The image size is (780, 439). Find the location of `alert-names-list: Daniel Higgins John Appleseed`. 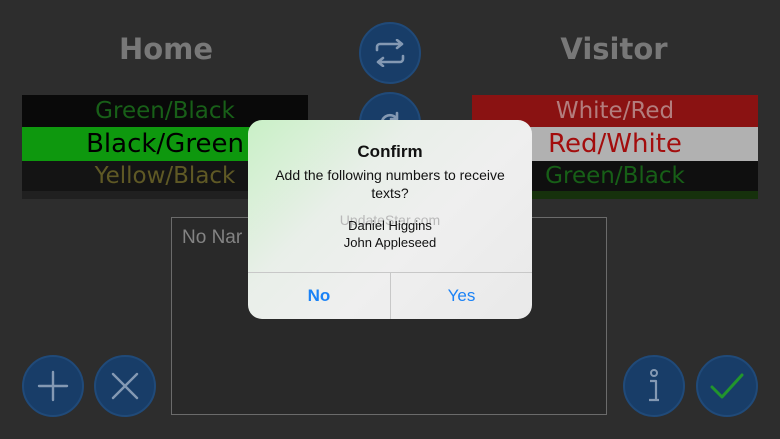

alert-names-list: Daniel Higgins John Appleseed is located at coordinates (390, 234).